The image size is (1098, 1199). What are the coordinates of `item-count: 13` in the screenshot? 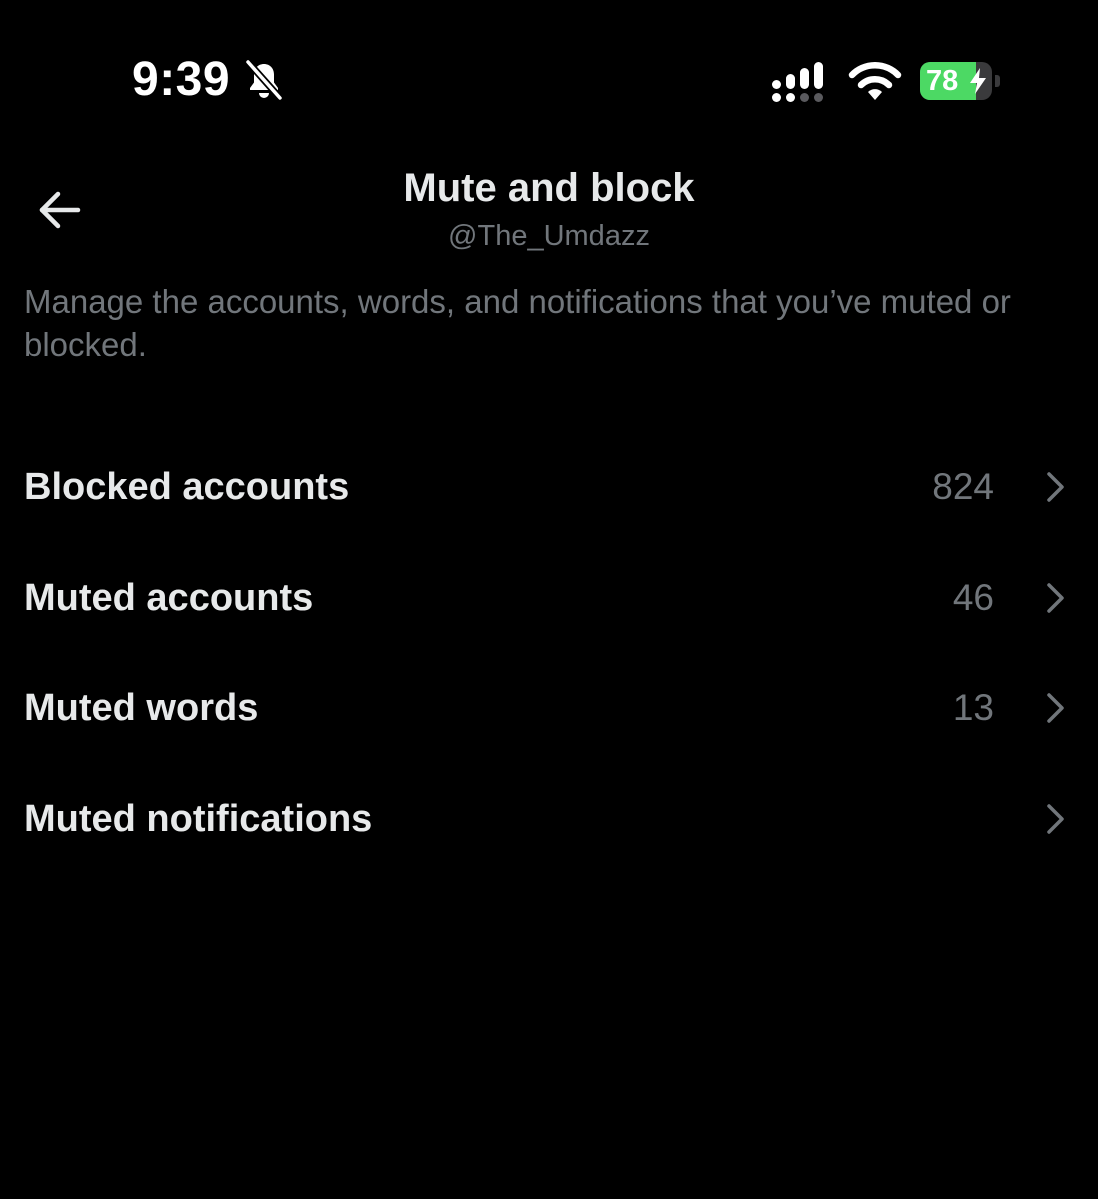 It's located at (973, 707).